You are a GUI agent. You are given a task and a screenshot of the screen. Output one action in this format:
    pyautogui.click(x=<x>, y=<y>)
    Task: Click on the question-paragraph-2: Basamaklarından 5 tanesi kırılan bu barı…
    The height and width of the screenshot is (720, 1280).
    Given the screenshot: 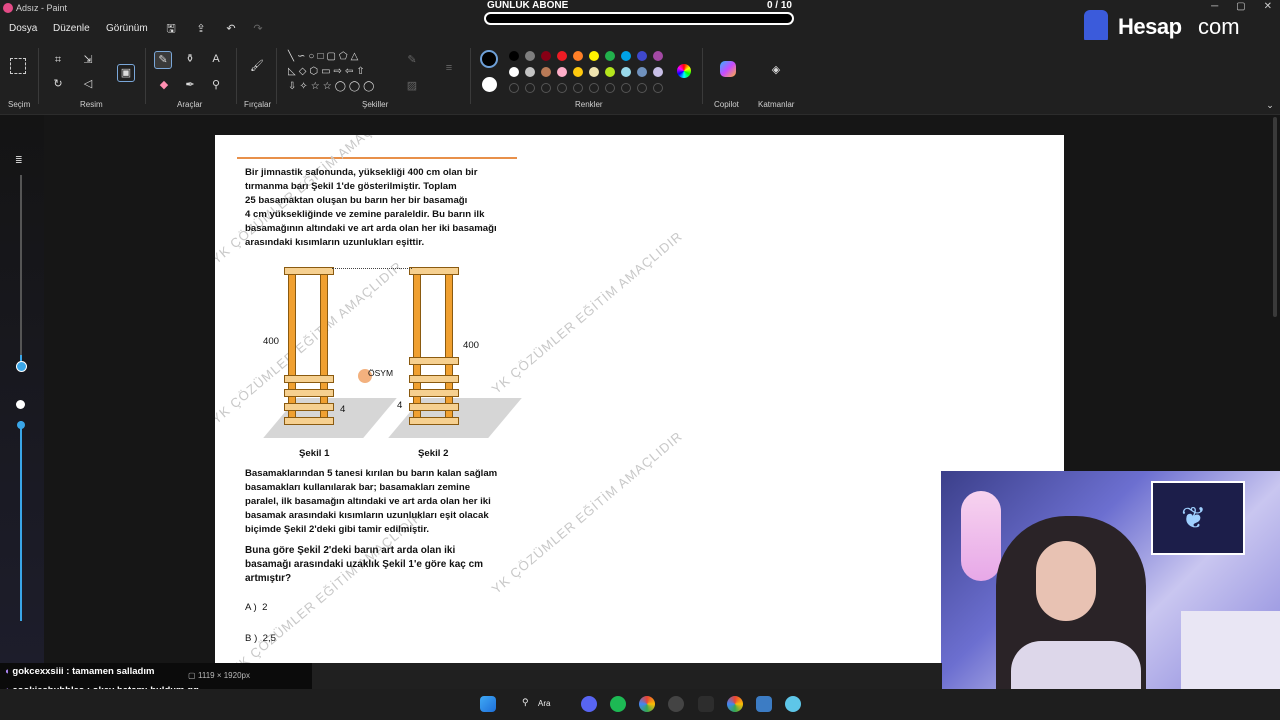 What is the action you would take?
    pyautogui.click(x=390, y=502)
    